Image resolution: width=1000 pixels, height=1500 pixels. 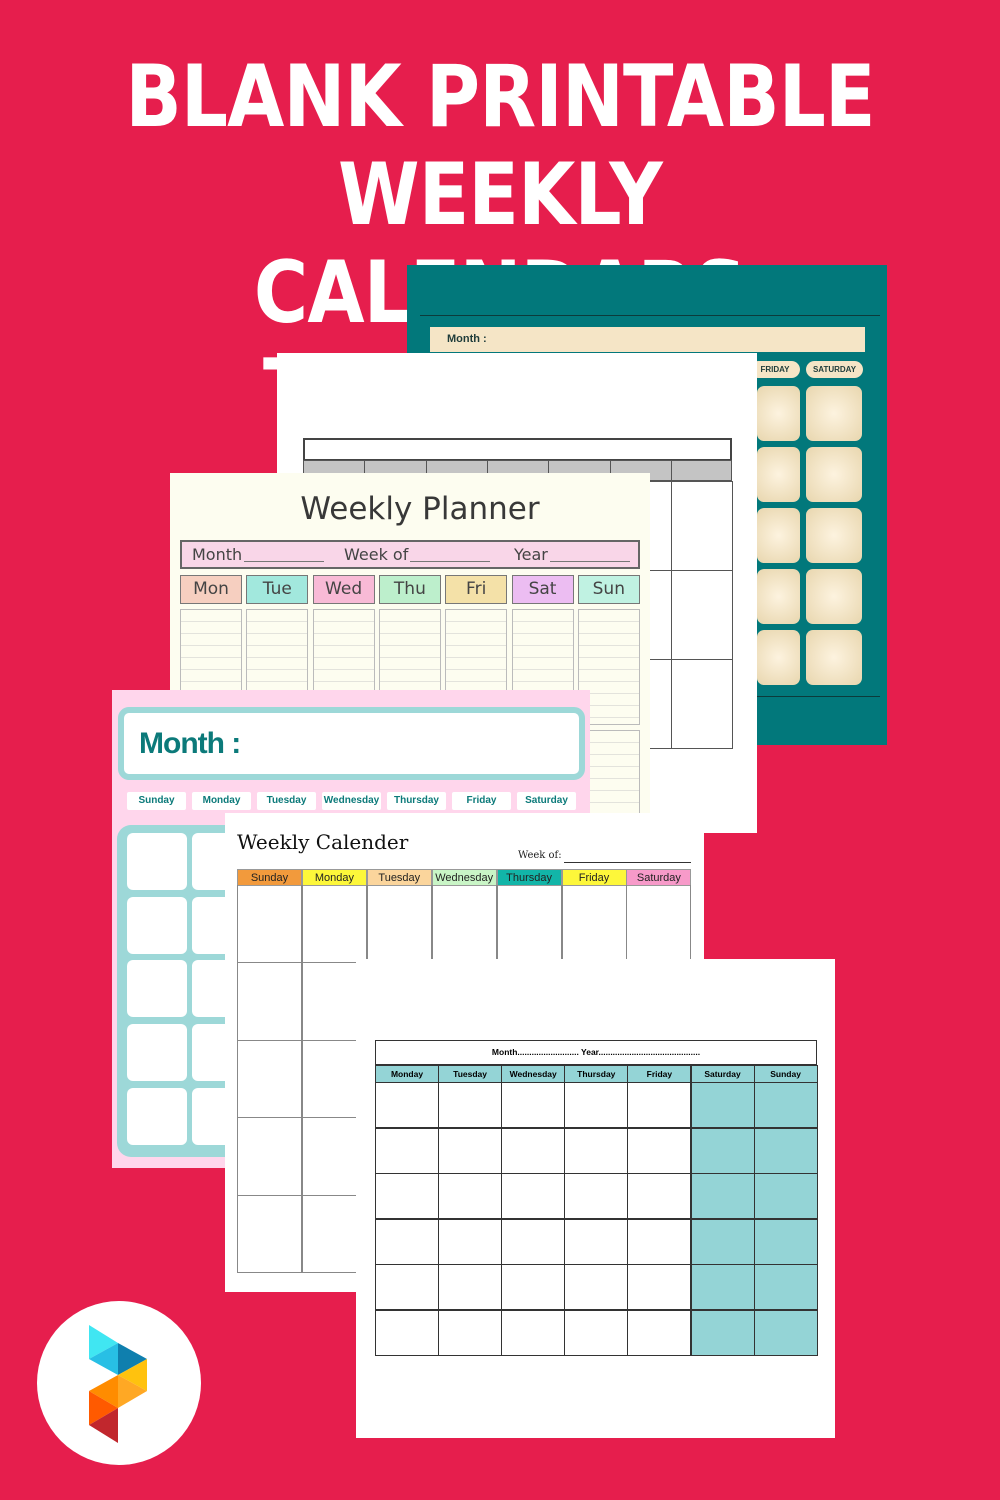 What do you see at coordinates (542, 589) in the screenshot?
I see `day-header: Sat` at bounding box center [542, 589].